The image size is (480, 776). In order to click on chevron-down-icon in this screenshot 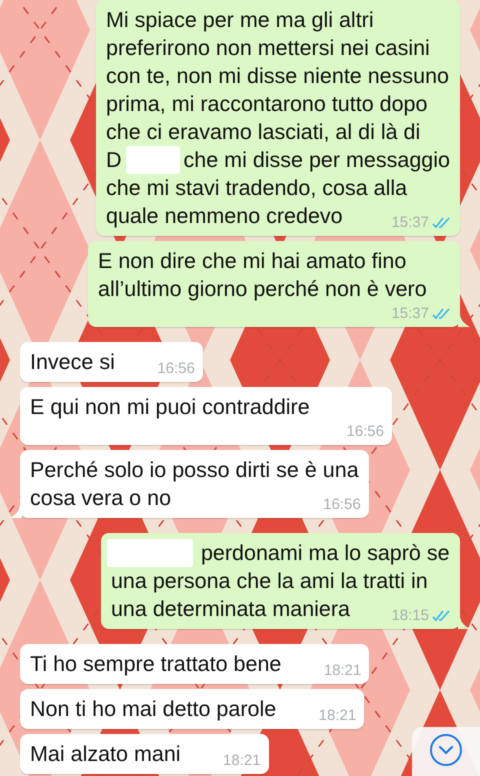, I will do `click(446, 750)`.